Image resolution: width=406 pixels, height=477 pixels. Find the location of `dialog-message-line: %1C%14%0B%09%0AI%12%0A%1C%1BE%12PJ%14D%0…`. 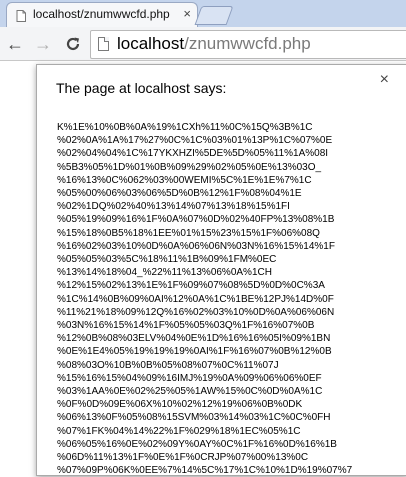

dialog-message-line: %1C%14%0B%09%0AI%12%0A%1C%1BE%12PJ%14D%0… is located at coordinates (195, 299).